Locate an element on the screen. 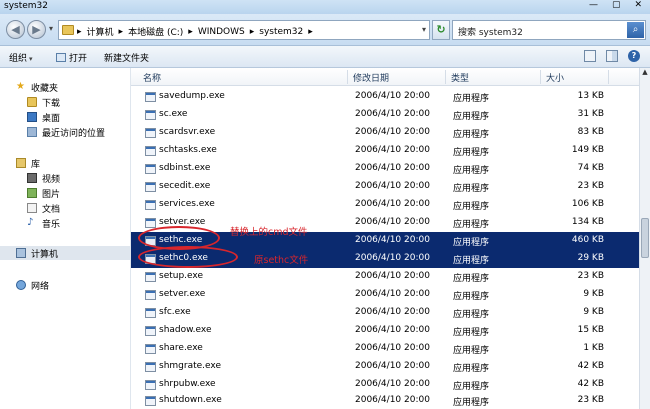  file-row: scardsvr.exe 2006/4/10 20:00 应用程序 83 KB is located at coordinates (385, 133).